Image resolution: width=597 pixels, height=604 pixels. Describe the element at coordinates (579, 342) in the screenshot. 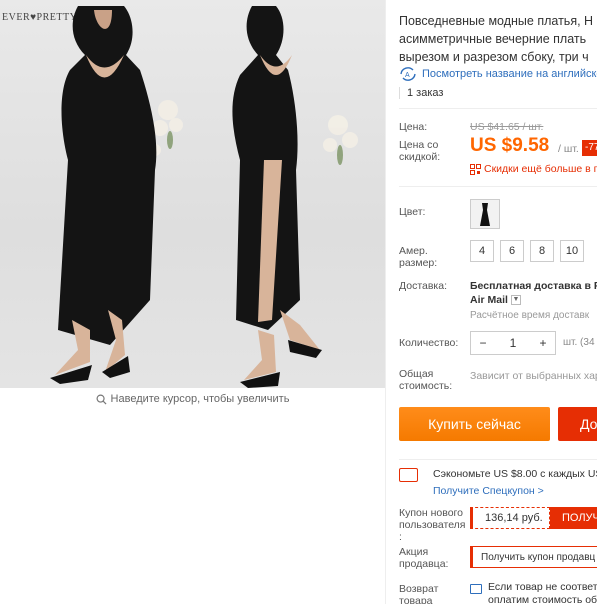

I see `available-quantity: шт. (34` at that location.